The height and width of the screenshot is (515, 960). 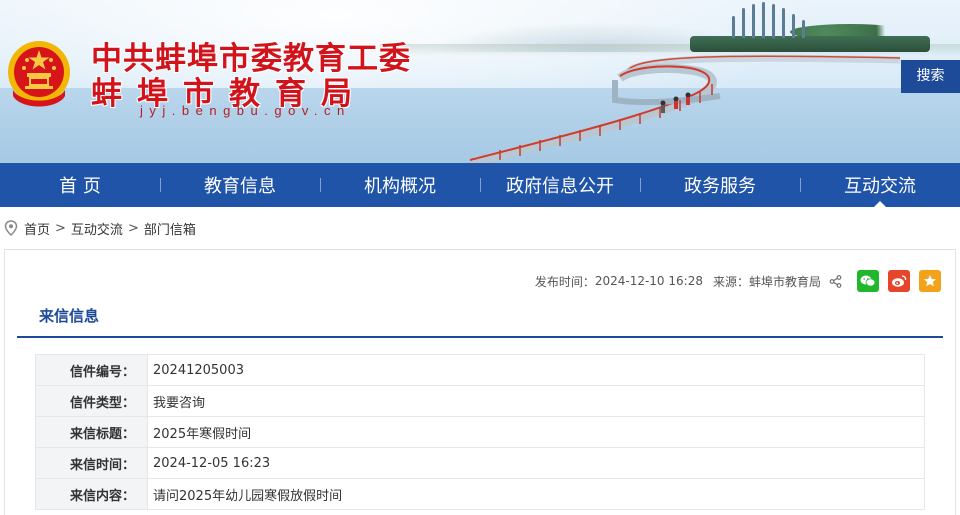 I want to click on section-title: 来信信息, so click(x=69, y=316).